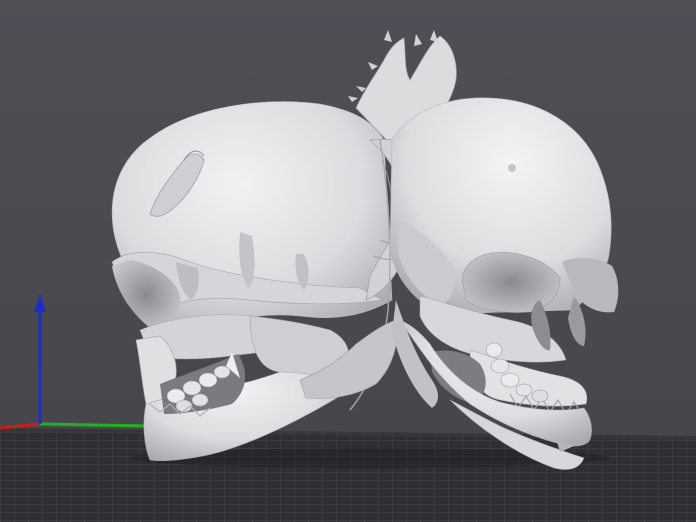 The image size is (696, 522). I want to click on y-axis-line, so click(94, 425).